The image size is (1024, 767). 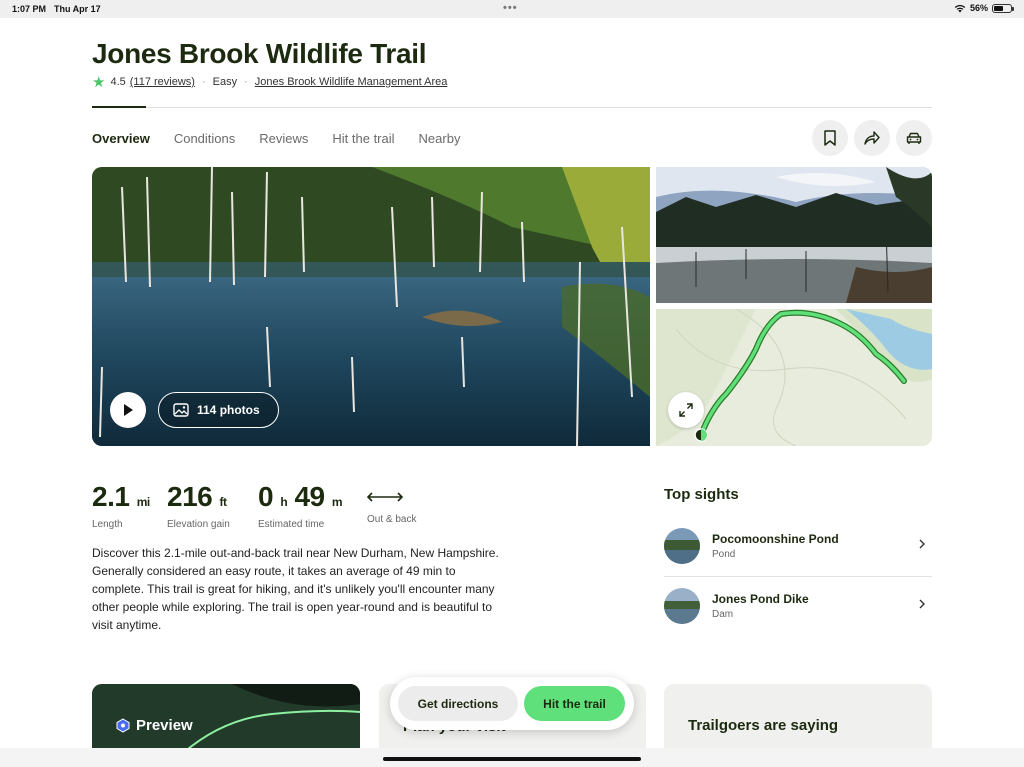 I want to click on sight-item-jones-pond-dike: Jones Pond Dike Dam, so click(x=798, y=606).